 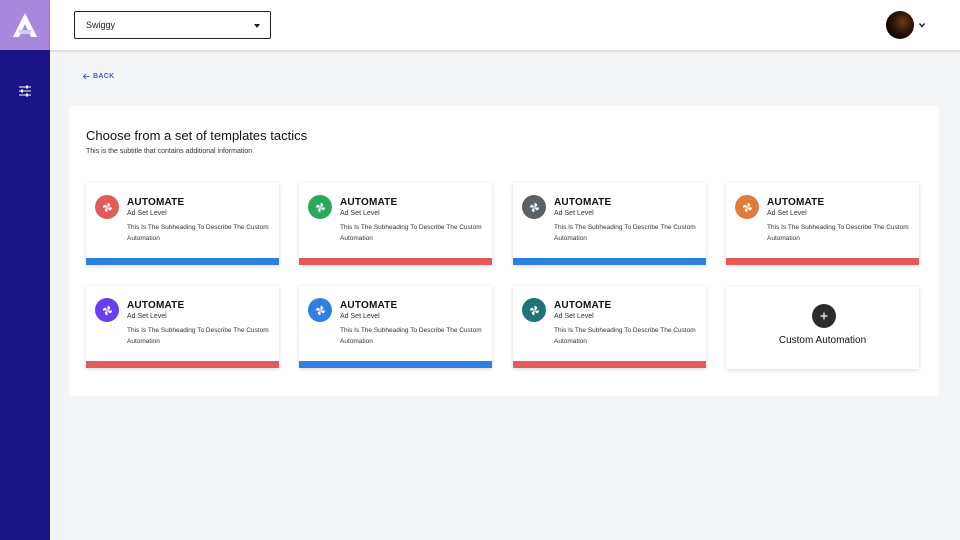 What do you see at coordinates (25, 270) in the screenshot?
I see `sidebar` at bounding box center [25, 270].